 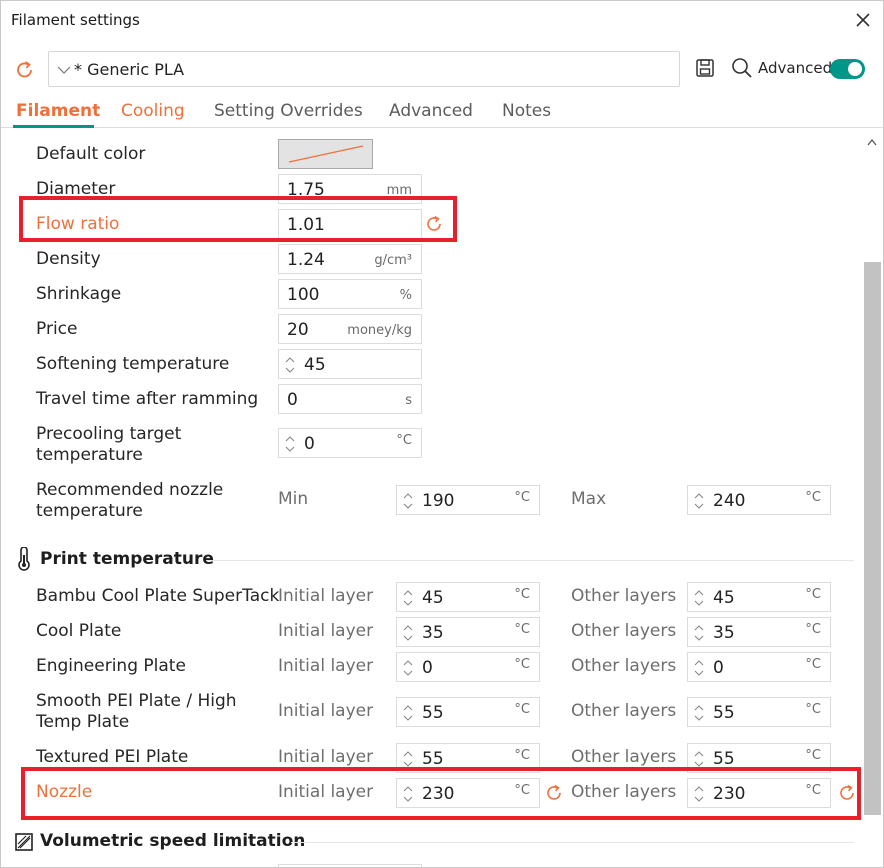 I want to click on precooling-input: 0 °C, so click(x=350, y=443).